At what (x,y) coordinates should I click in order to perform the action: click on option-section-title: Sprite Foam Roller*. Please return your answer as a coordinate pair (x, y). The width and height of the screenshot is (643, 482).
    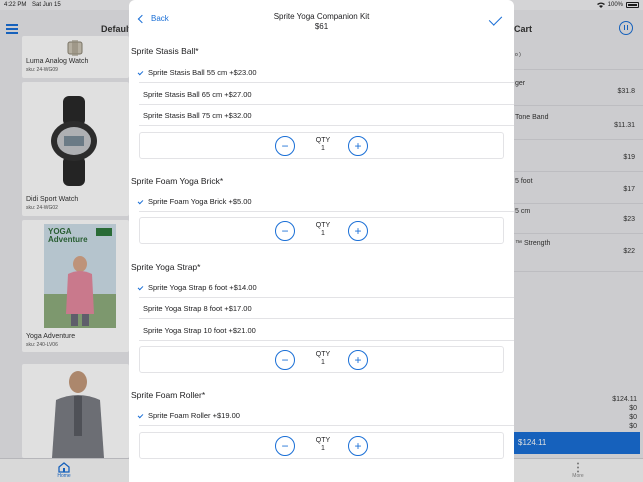
    Looking at the image, I should click on (168, 395).